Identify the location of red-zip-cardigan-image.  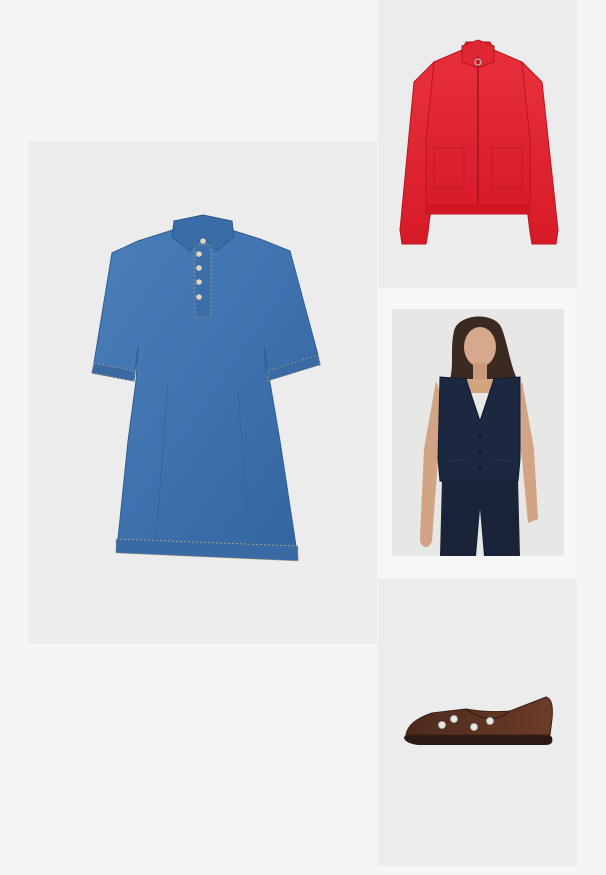
(479, 142).